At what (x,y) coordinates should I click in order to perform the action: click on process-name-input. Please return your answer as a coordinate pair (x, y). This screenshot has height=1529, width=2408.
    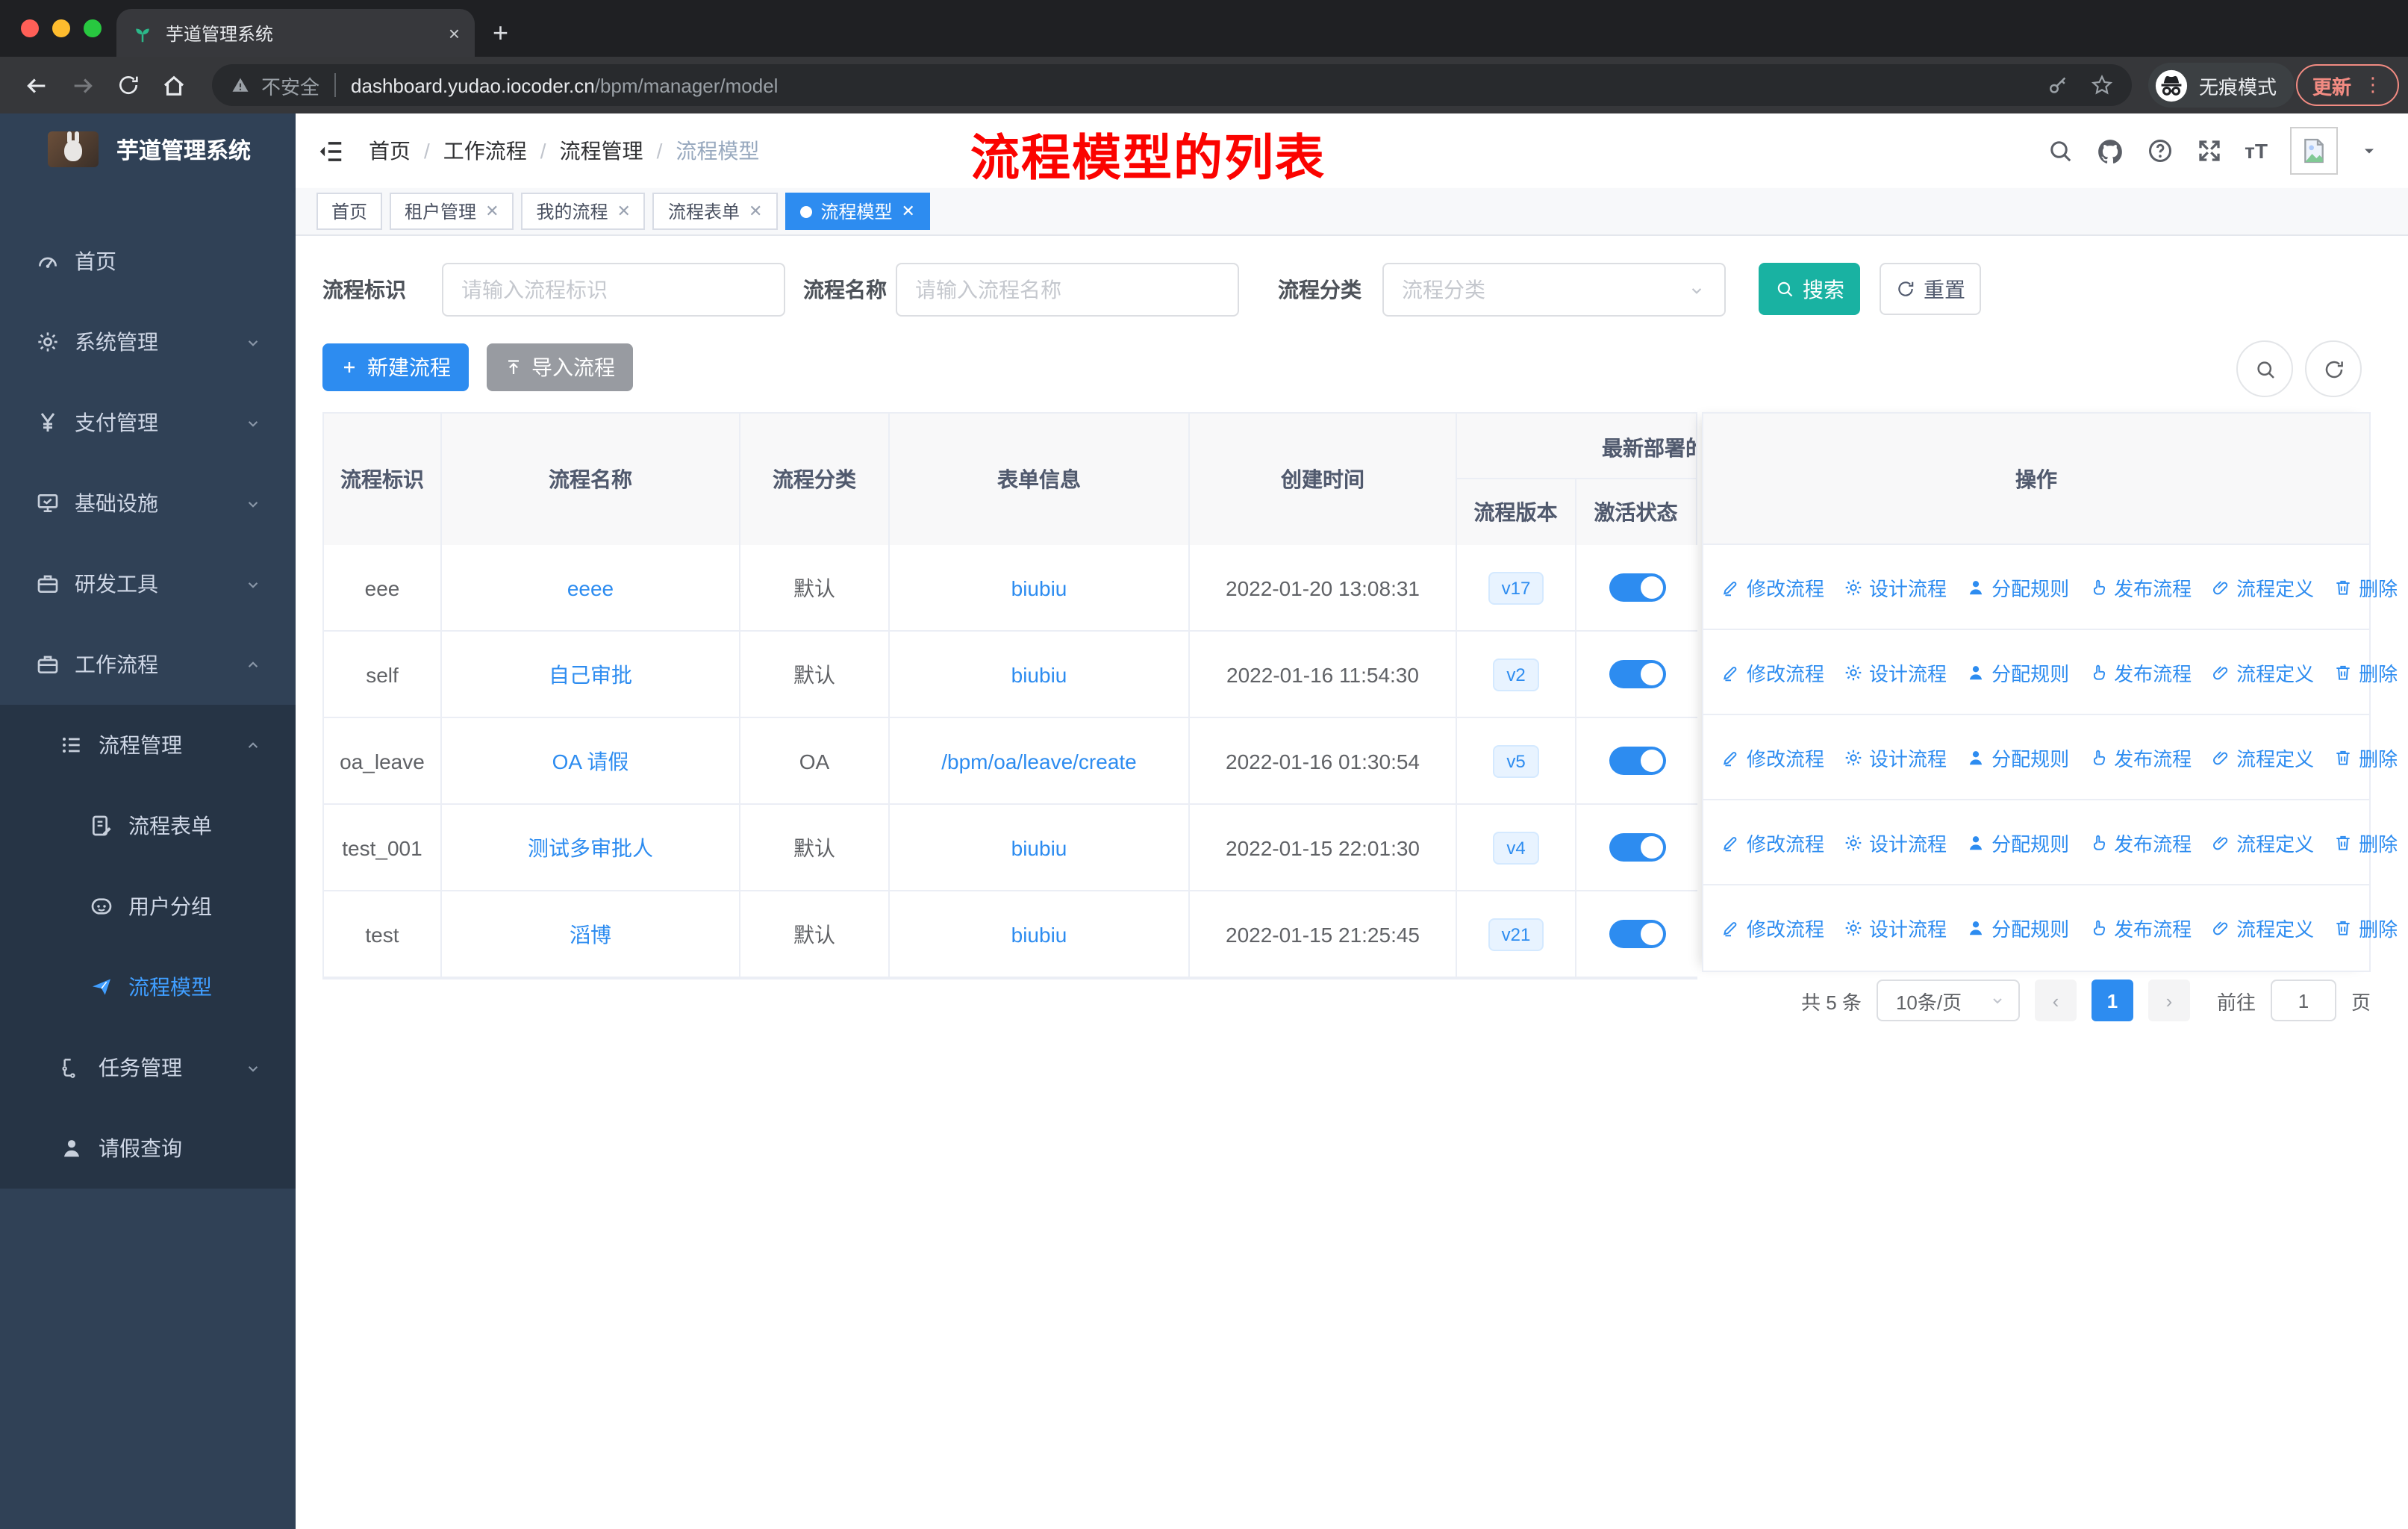
    Looking at the image, I should click on (1067, 290).